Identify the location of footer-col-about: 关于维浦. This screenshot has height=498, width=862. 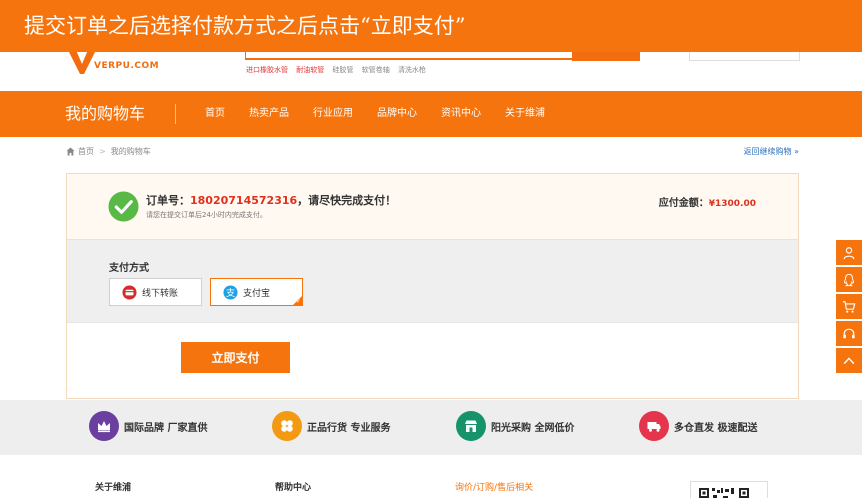
(113, 486).